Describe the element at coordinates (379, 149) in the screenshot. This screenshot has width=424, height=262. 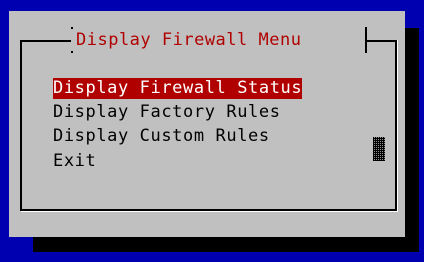
I see `scrollbar-thumb` at that location.